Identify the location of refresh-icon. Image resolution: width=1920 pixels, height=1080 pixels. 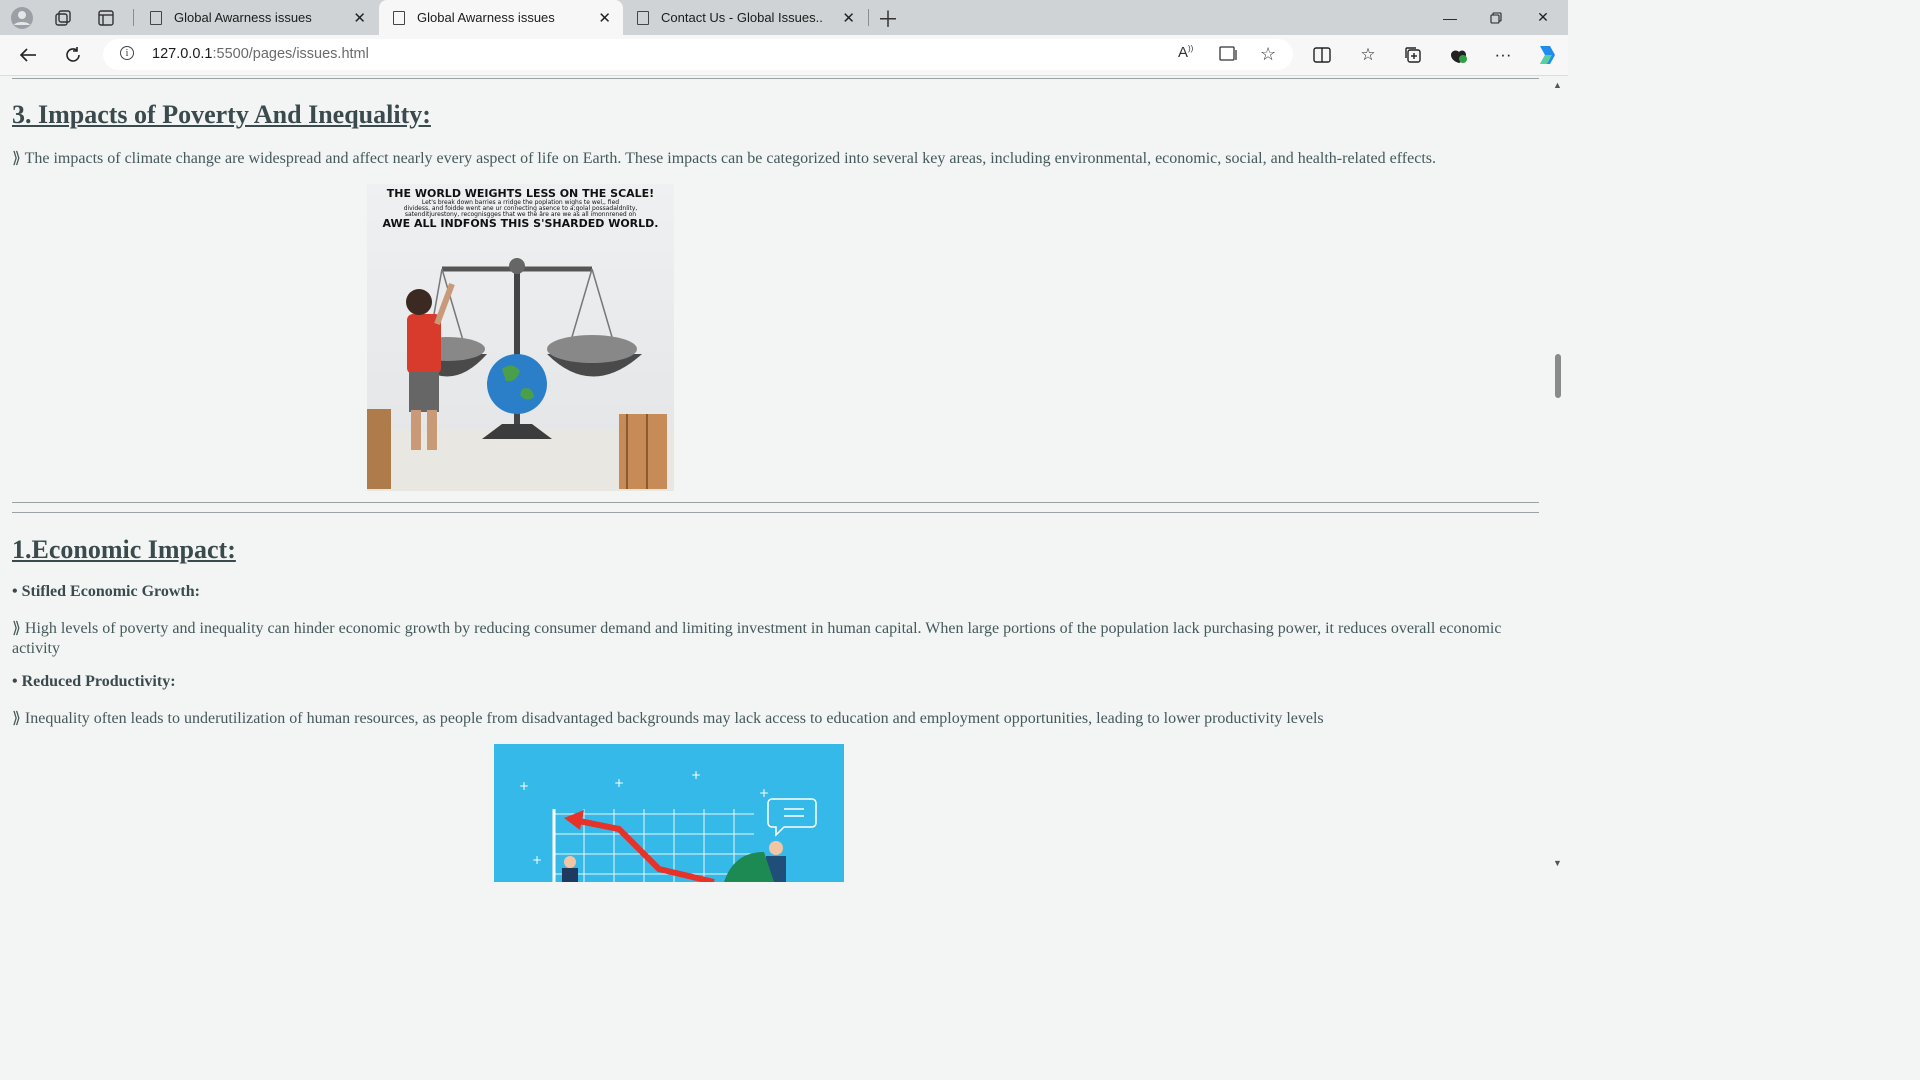
(73, 55).